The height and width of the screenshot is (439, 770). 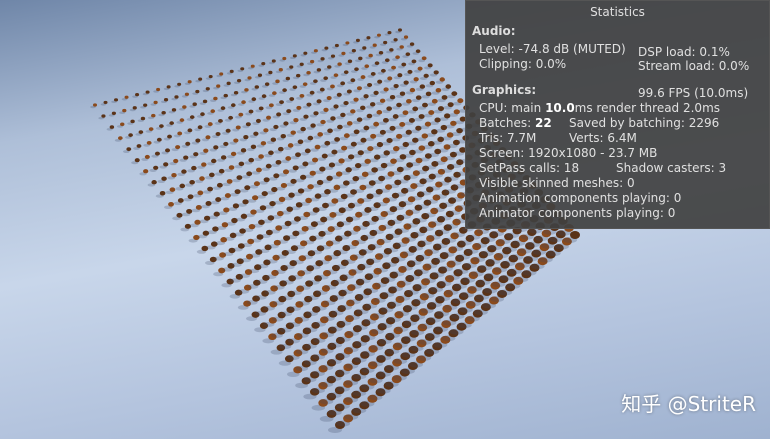 I want to click on fps: 99.6 FPS (10.0ms), so click(x=693, y=93).